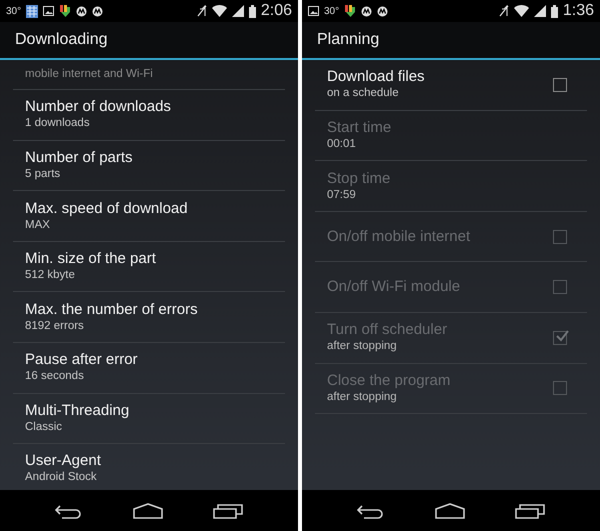 This screenshot has width=600, height=531. Describe the element at coordinates (77, 411) in the screenshot. I see `setting-title: Multi-Threading` at that location.